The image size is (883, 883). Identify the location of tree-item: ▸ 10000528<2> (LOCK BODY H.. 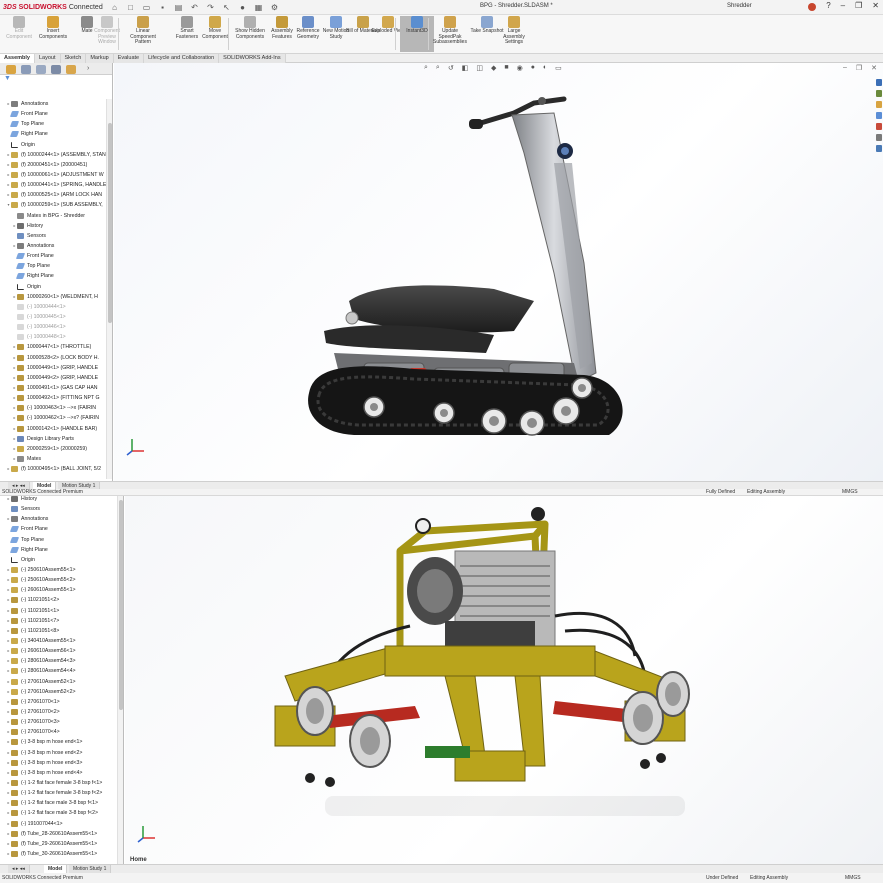
(53, 358).